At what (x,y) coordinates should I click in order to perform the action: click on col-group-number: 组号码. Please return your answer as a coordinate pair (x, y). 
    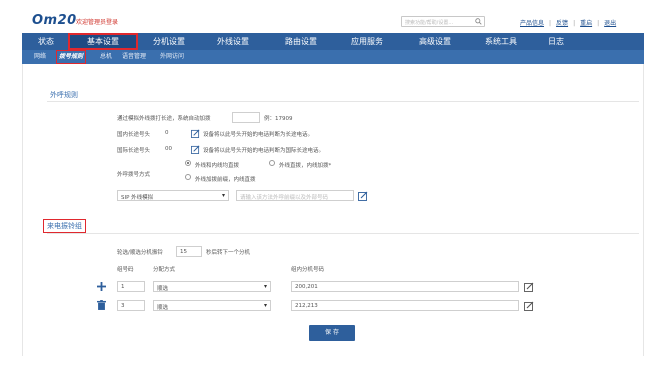
    Looking at the image, I should click on (125, 270).